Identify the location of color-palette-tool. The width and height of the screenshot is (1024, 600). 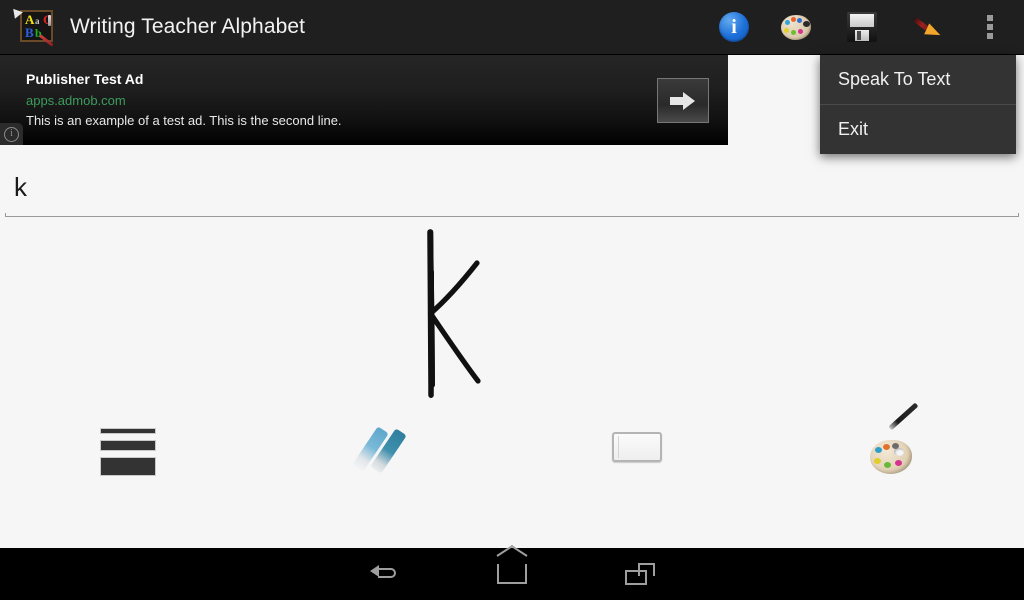
(899, 458).